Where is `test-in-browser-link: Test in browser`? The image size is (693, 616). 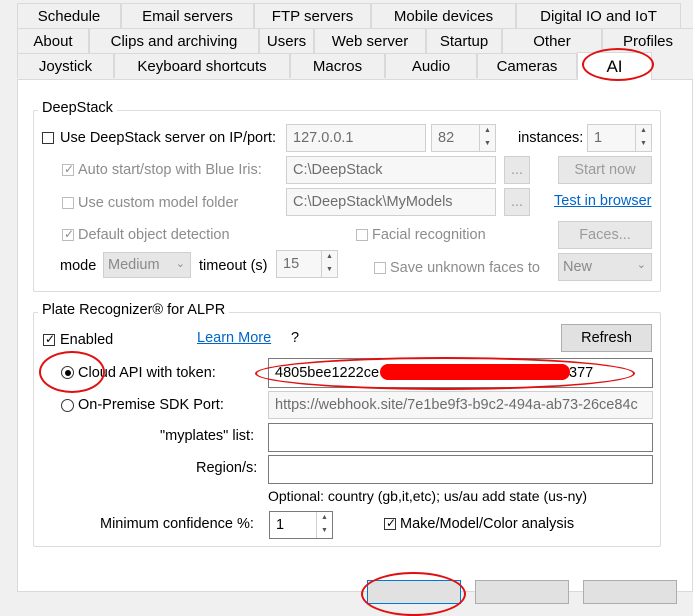 test-in-browser-link: Test in browser is located at coordinates (603, 201).